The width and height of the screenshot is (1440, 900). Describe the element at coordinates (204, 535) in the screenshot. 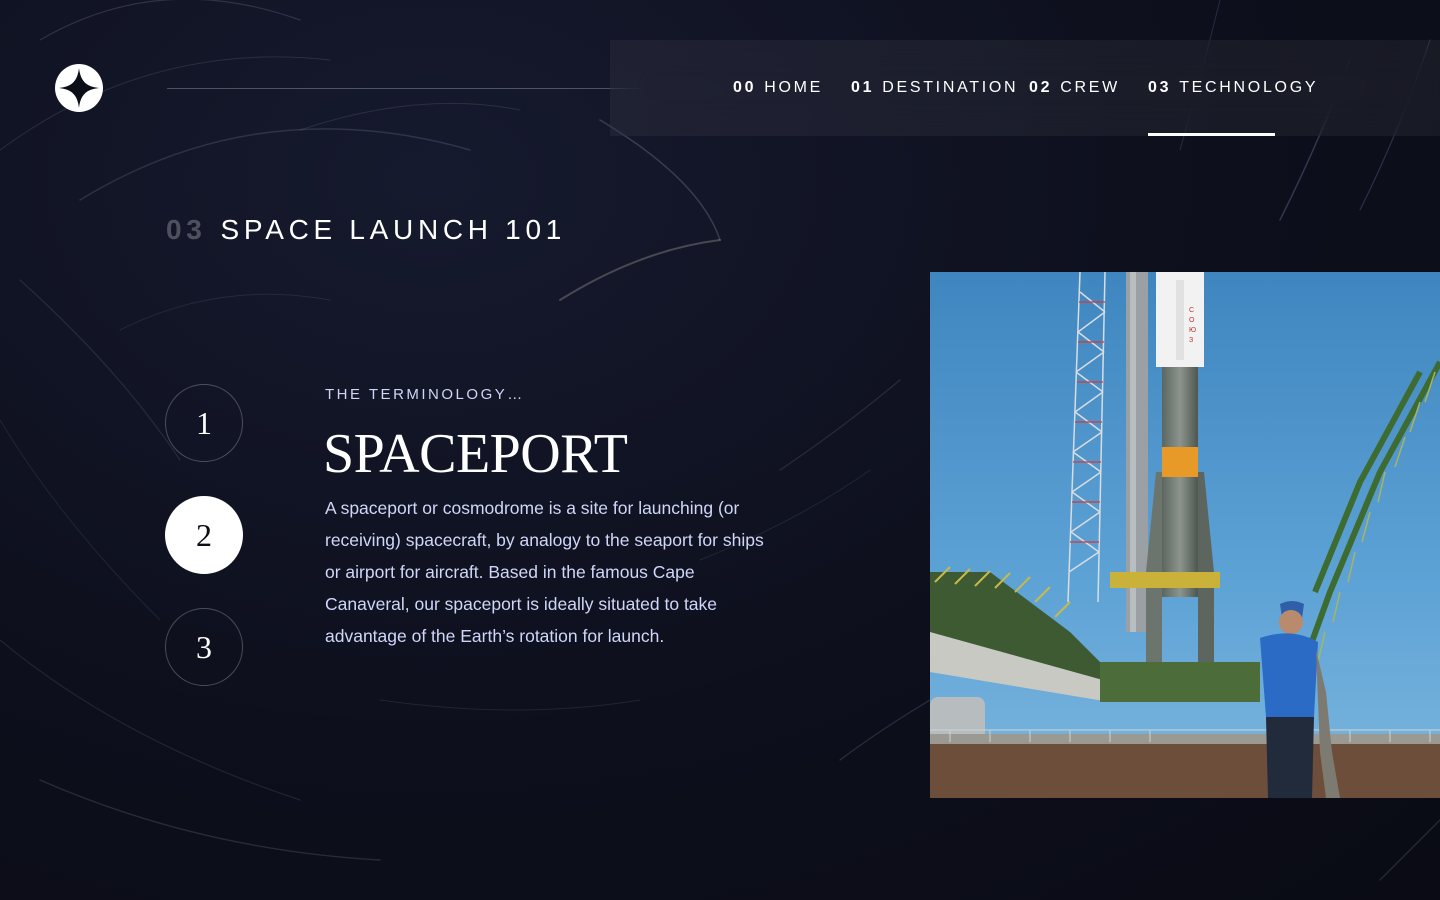

I see `step-button-2: 2` at that location.